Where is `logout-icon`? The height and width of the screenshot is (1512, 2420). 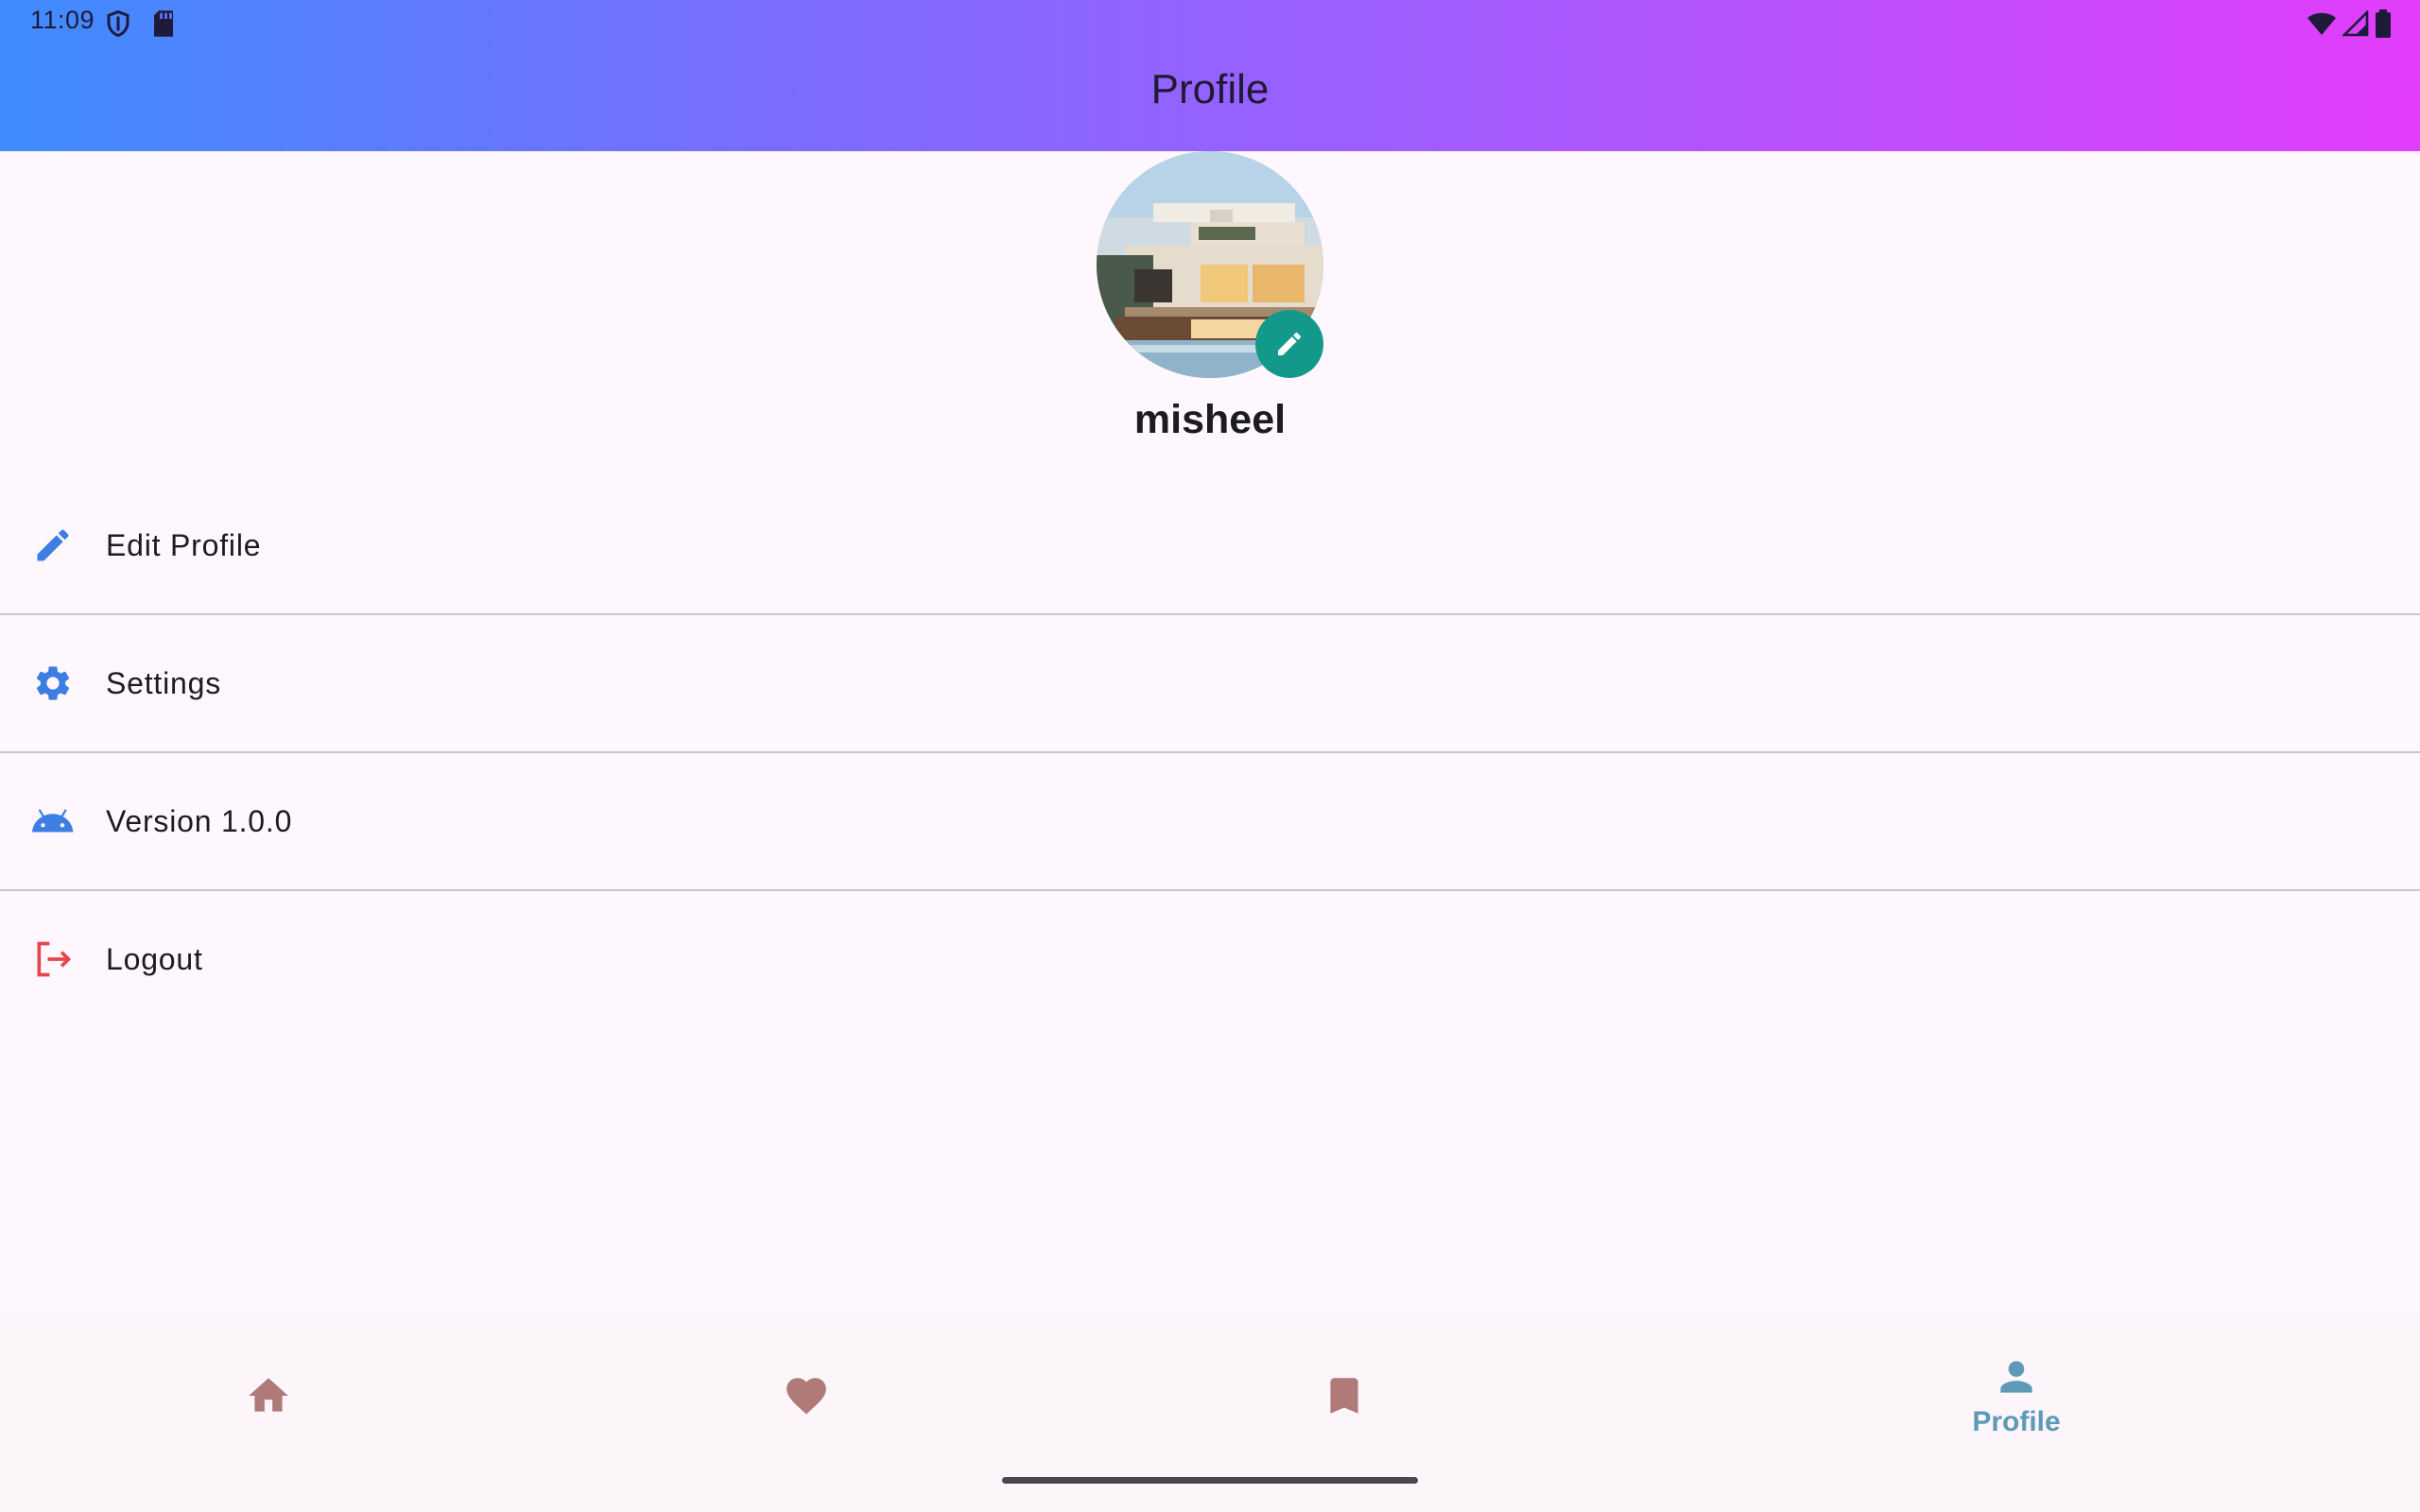 logout-icon is located at coordinates (53, 959).